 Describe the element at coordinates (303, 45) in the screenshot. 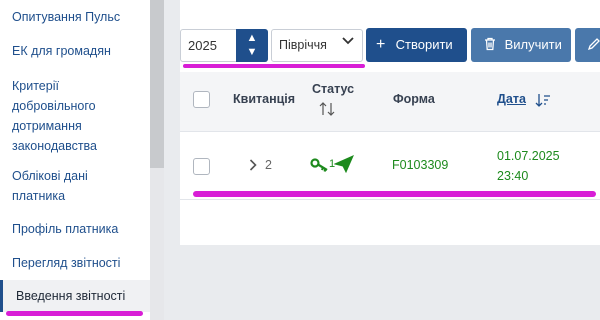

I see `period-value: Півріччя` at that location.